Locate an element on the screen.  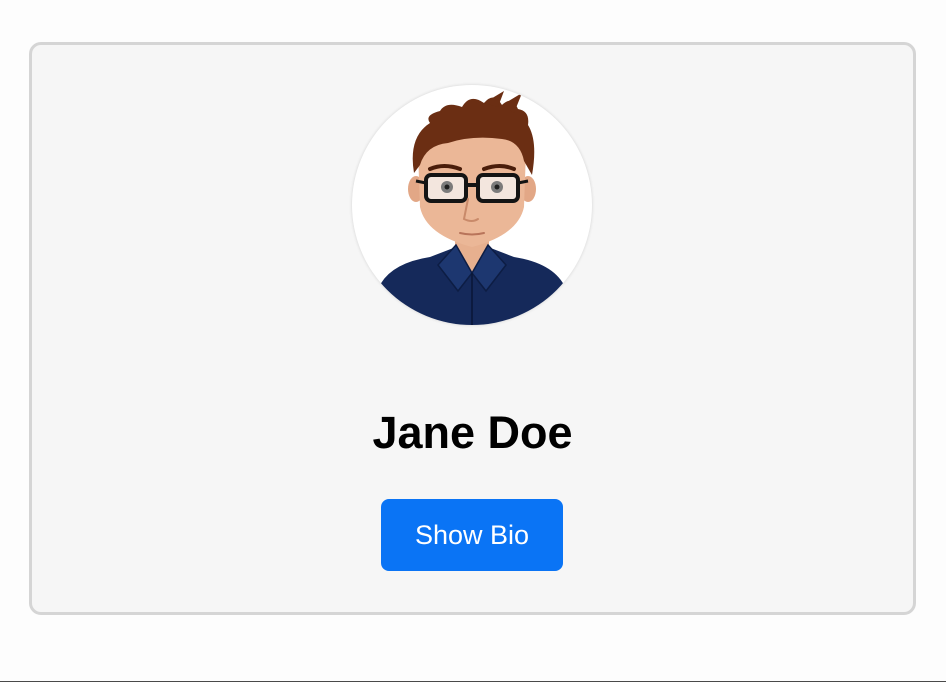
profile-name: Jane Doe is located at coordinates (472, 432).